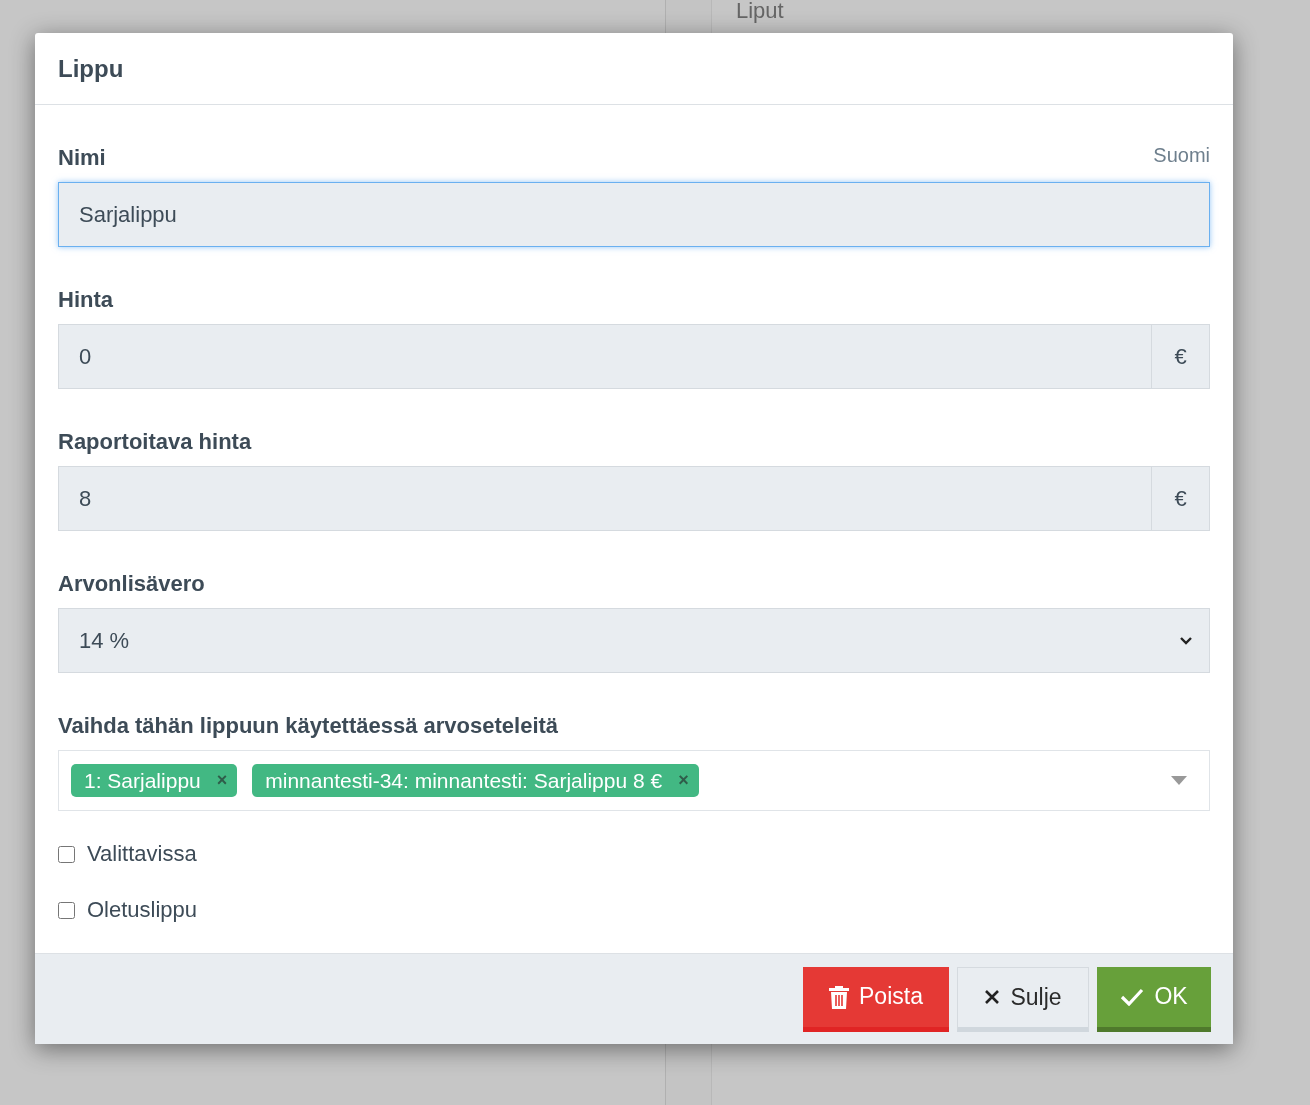 Image resolution: width=1310 pixels, height=1105 pixels. Describe the element at coordinates (1023, 999) in the screenshot. I see `close-button: Sulje` at that location.